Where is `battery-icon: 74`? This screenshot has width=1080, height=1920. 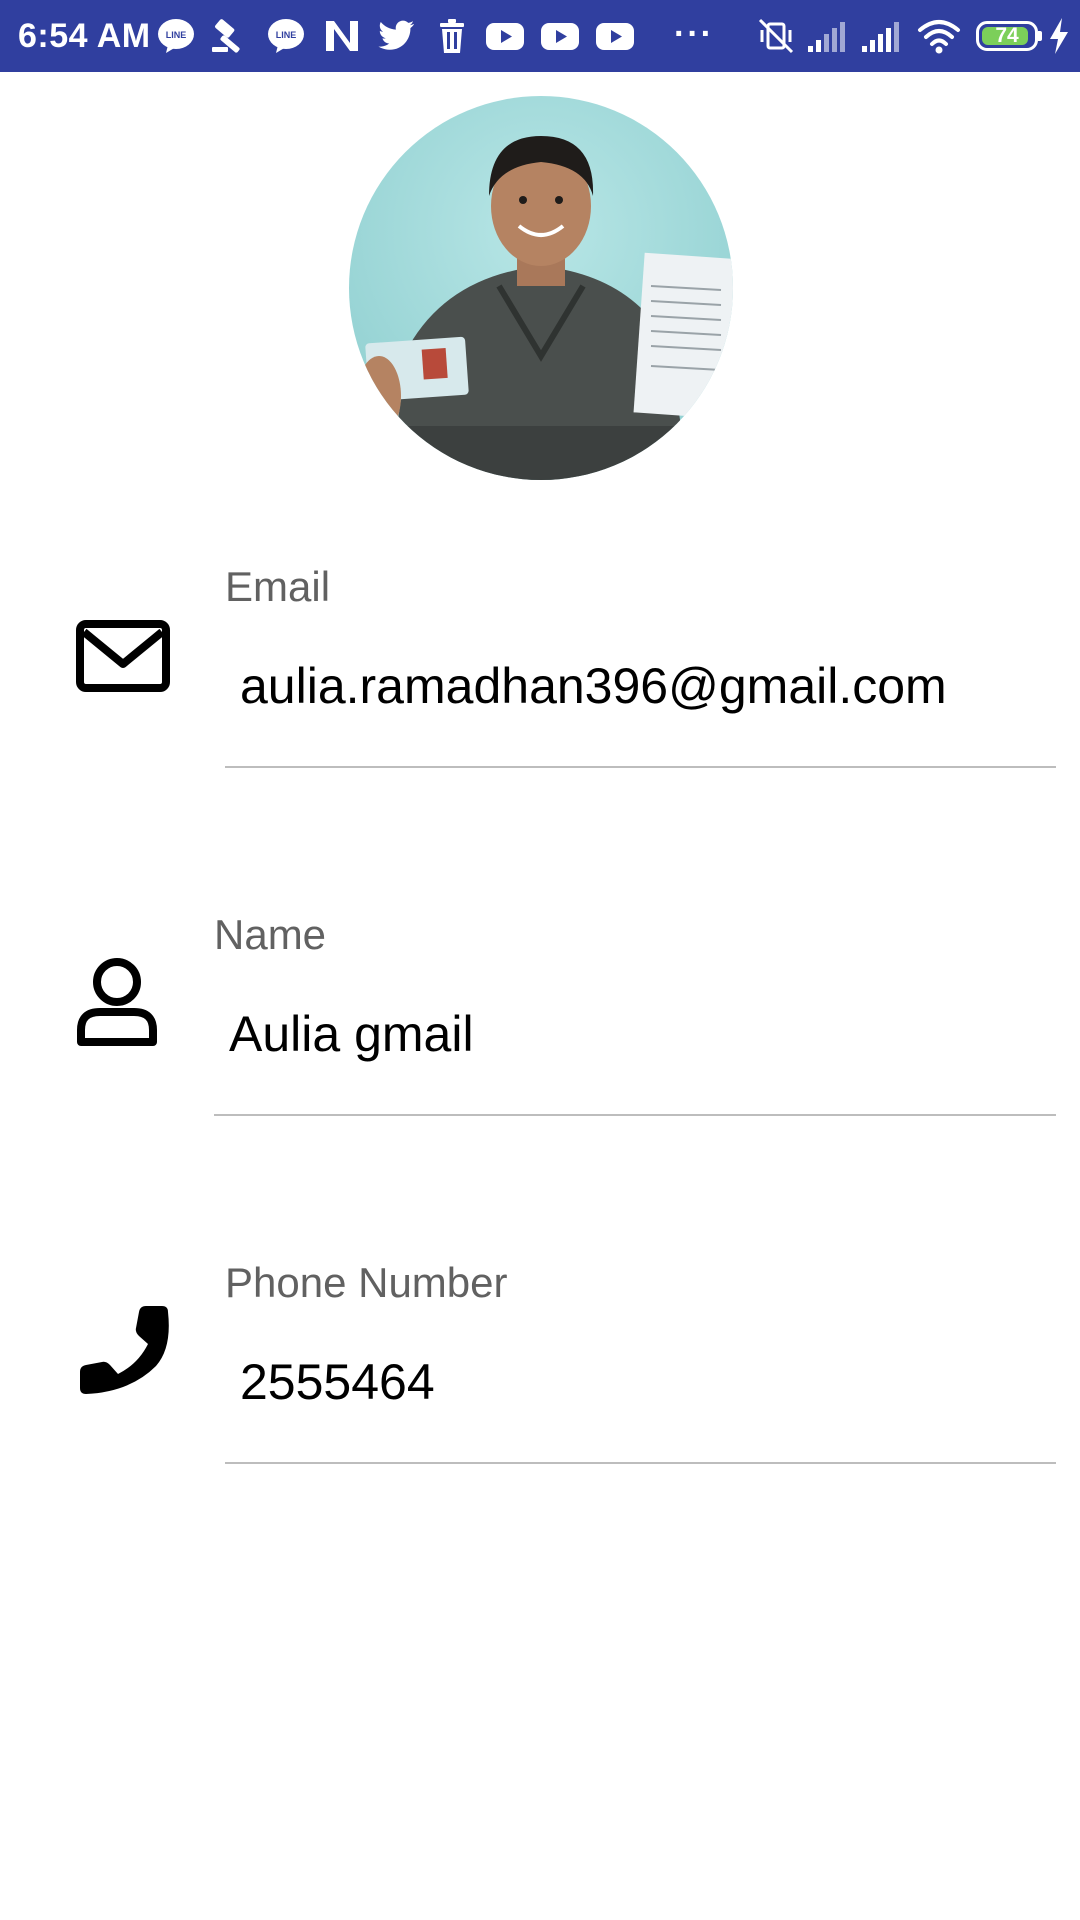 battery-icon: 74 is located at coordinates (1009, 36).